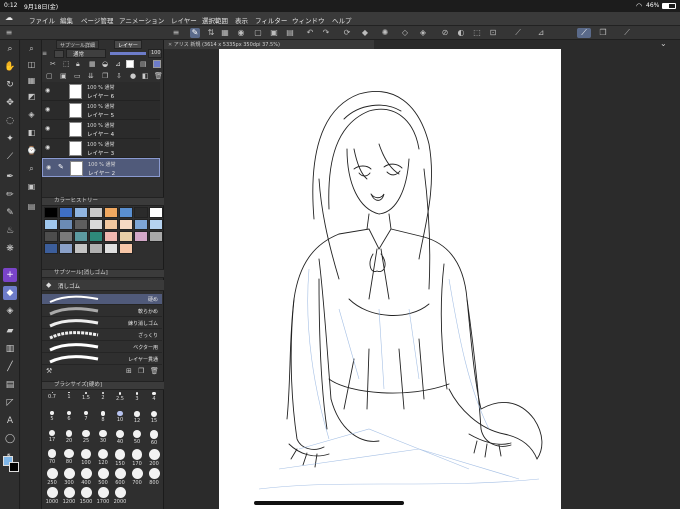 The width and height of the screenshot is (680, 509). What do you see at coordinates (102, 359) in the screenshot?
I see `brush-item: レイヤー貫通` at bounding box center [102, 359].